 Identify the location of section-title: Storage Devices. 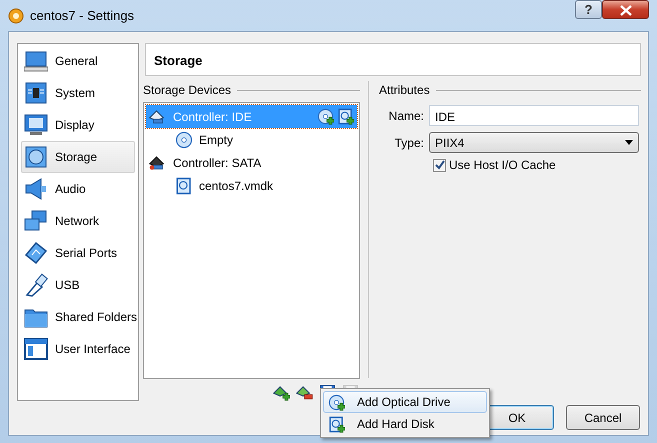
(187, 90).